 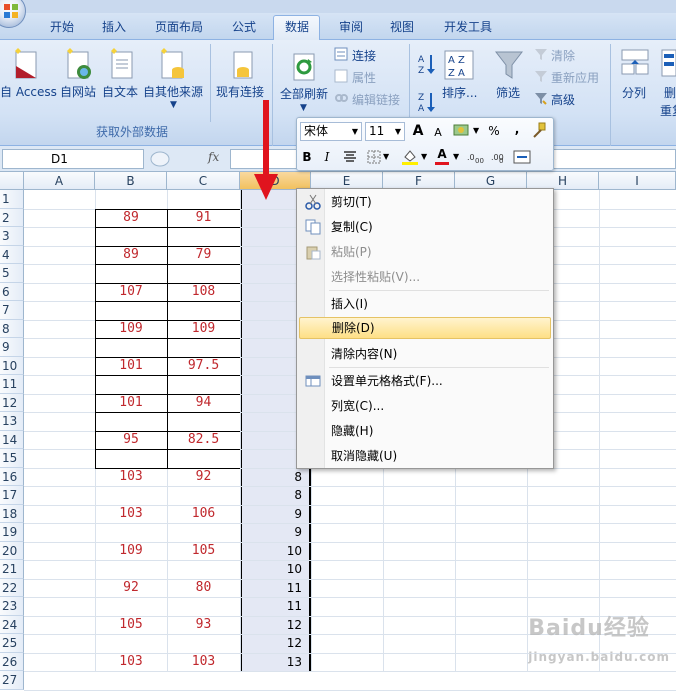 I want to click on remove-duplicates-button: 删除, so click(x=670, y=92).